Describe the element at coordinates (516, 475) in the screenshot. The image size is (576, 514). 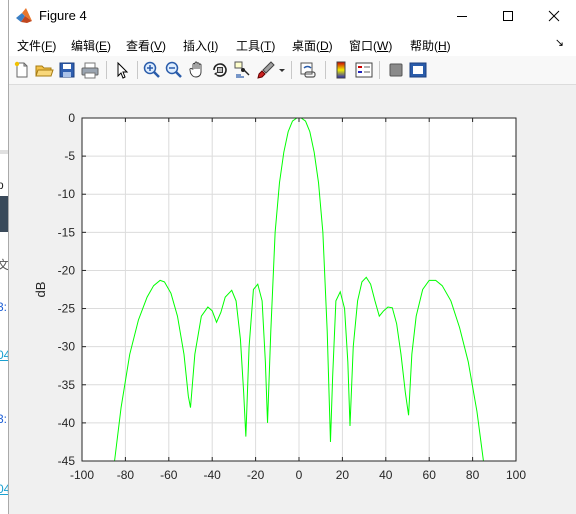
I see `x-tick-label: 100` at that location.